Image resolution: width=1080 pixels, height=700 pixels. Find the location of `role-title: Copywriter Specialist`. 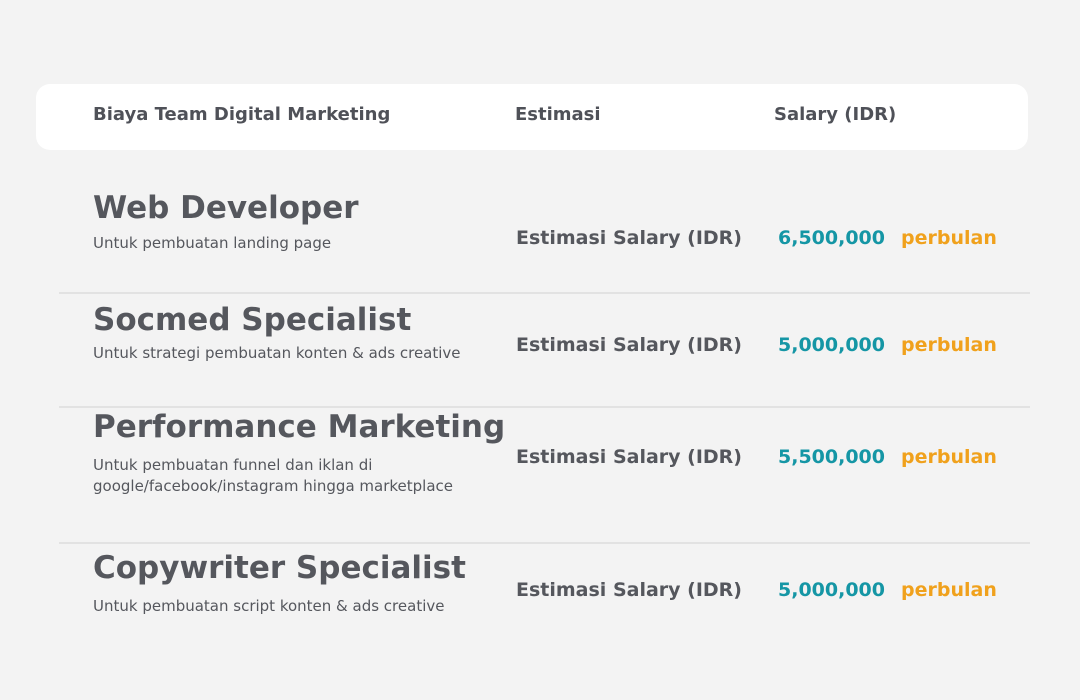

role-title: Copywriter Specialist is located at coordinates (279, 568).